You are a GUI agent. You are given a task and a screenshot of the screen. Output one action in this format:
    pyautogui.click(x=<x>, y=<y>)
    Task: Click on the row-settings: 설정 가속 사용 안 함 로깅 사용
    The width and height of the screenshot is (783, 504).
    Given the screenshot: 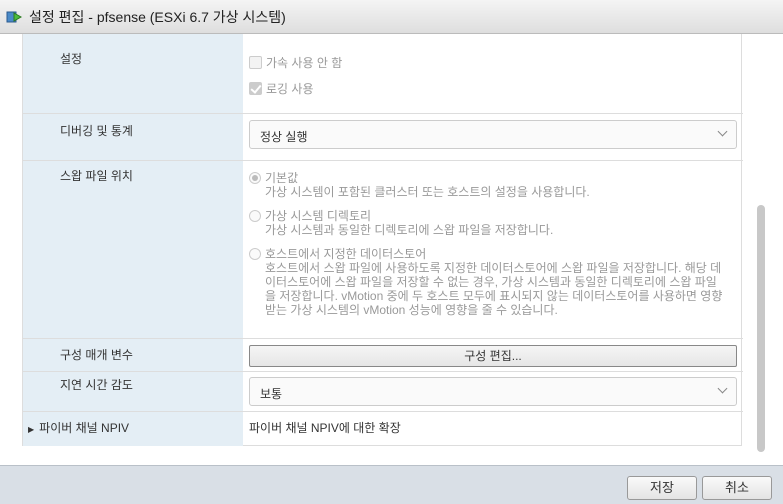 What is the action you would take?
    pyautogui.click(x=383, y=74)
    